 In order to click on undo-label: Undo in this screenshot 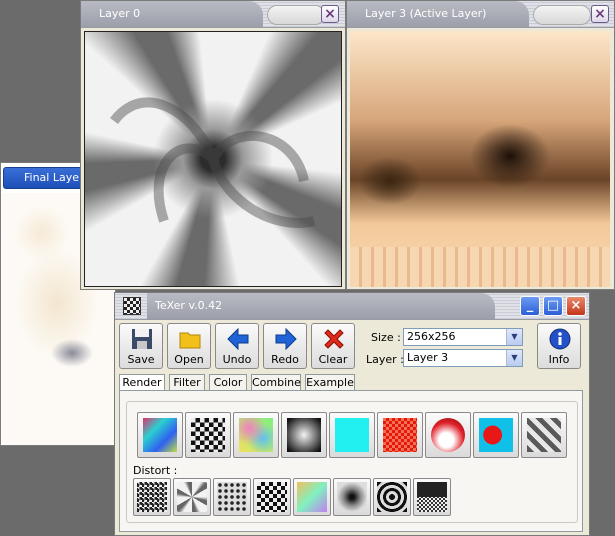, I will do `click(237, 359)`.